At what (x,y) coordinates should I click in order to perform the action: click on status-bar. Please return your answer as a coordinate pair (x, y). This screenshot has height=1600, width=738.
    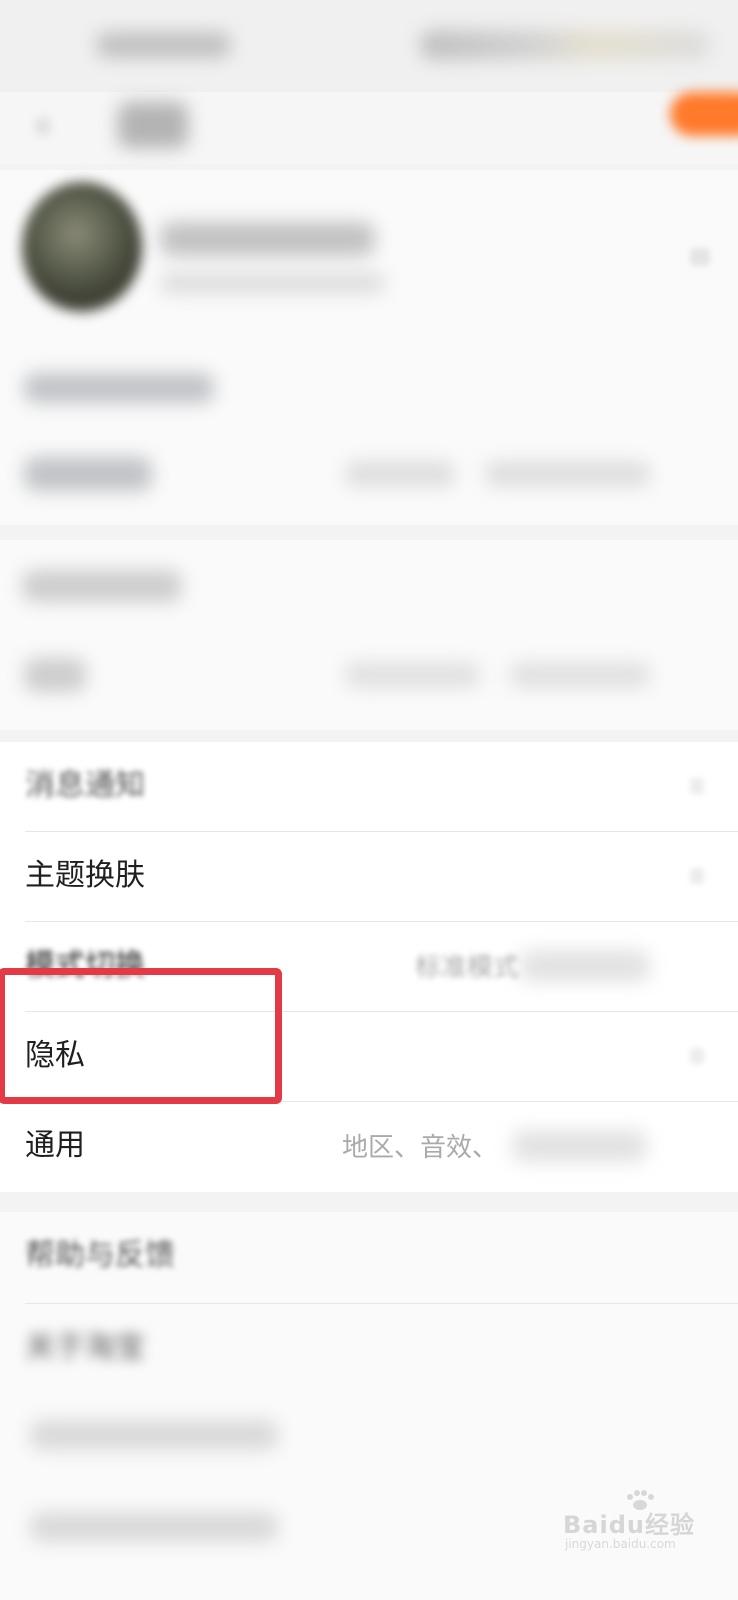
    Looking at the image, I should click on (369, 46).